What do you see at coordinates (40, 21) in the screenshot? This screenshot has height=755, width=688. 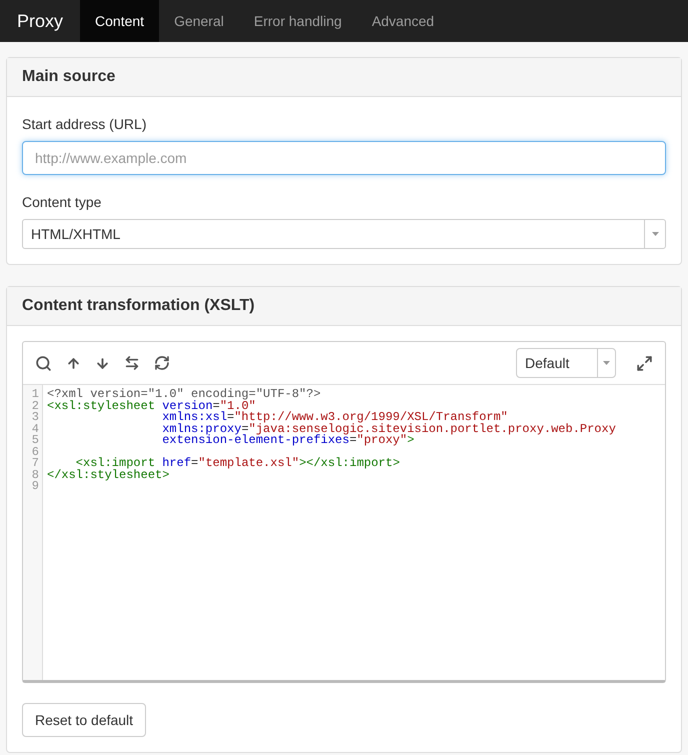 I see `brand-title: Proxy` at bounding box center [40, 21].